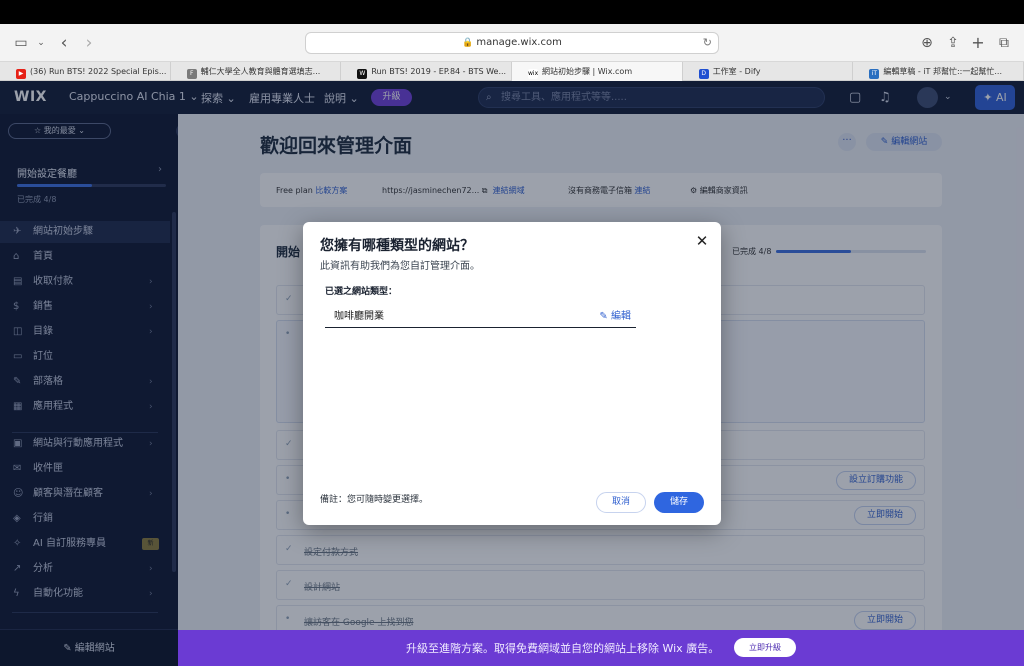 The width and height of the screenshot is (1024, 666). I want to click on reload-icon: ↻, so click(707, 43).